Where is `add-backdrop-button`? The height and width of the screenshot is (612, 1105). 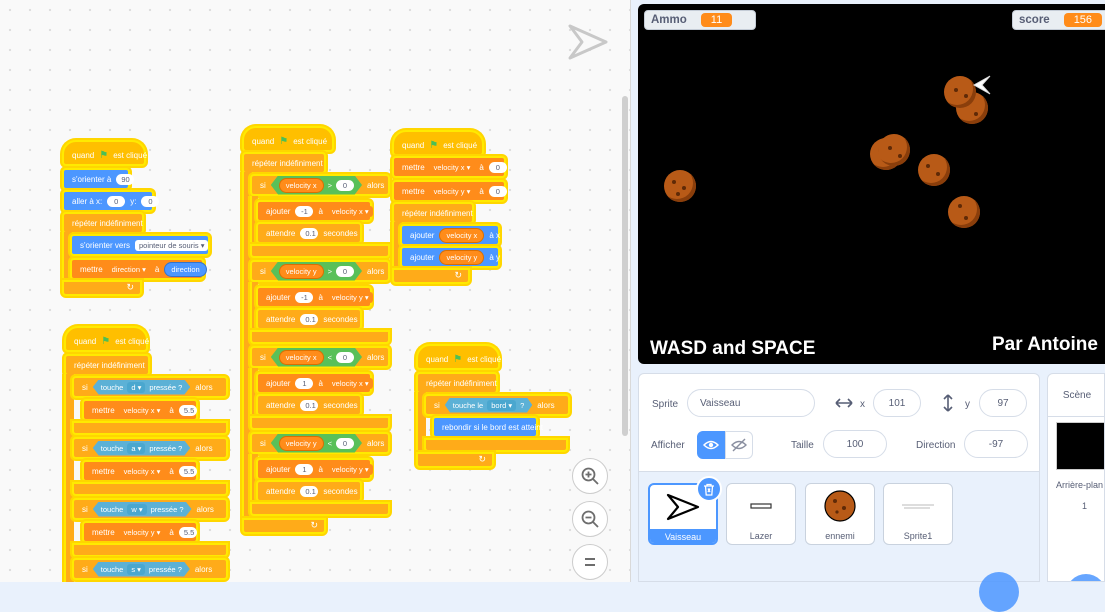 add-backdrop-button is located at coordinates (1085, 577).